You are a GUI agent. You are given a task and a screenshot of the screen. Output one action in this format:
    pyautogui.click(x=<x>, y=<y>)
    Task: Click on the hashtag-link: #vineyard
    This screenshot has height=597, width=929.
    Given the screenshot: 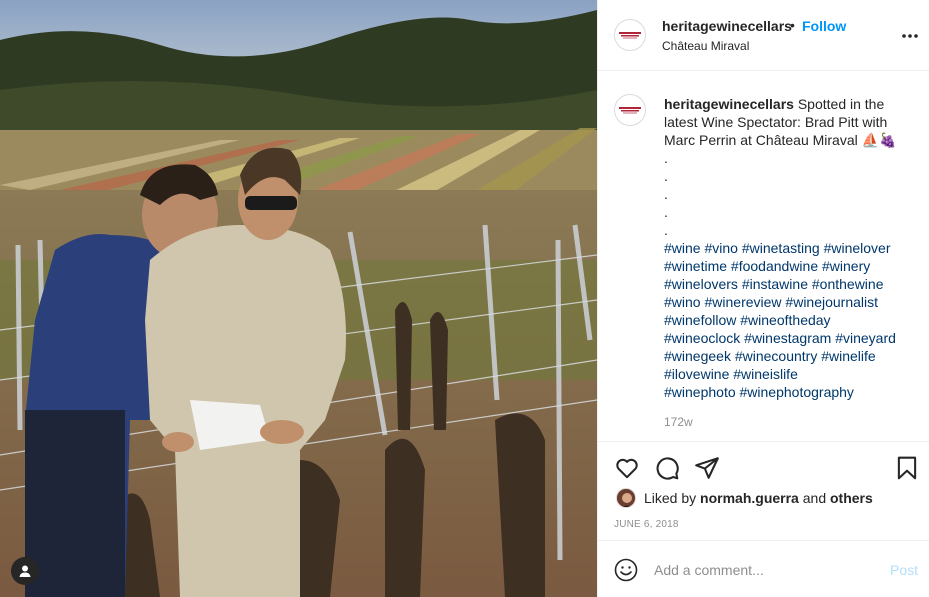 What is the action you would take?
    pyautogui.click(x=865, y=338)
    